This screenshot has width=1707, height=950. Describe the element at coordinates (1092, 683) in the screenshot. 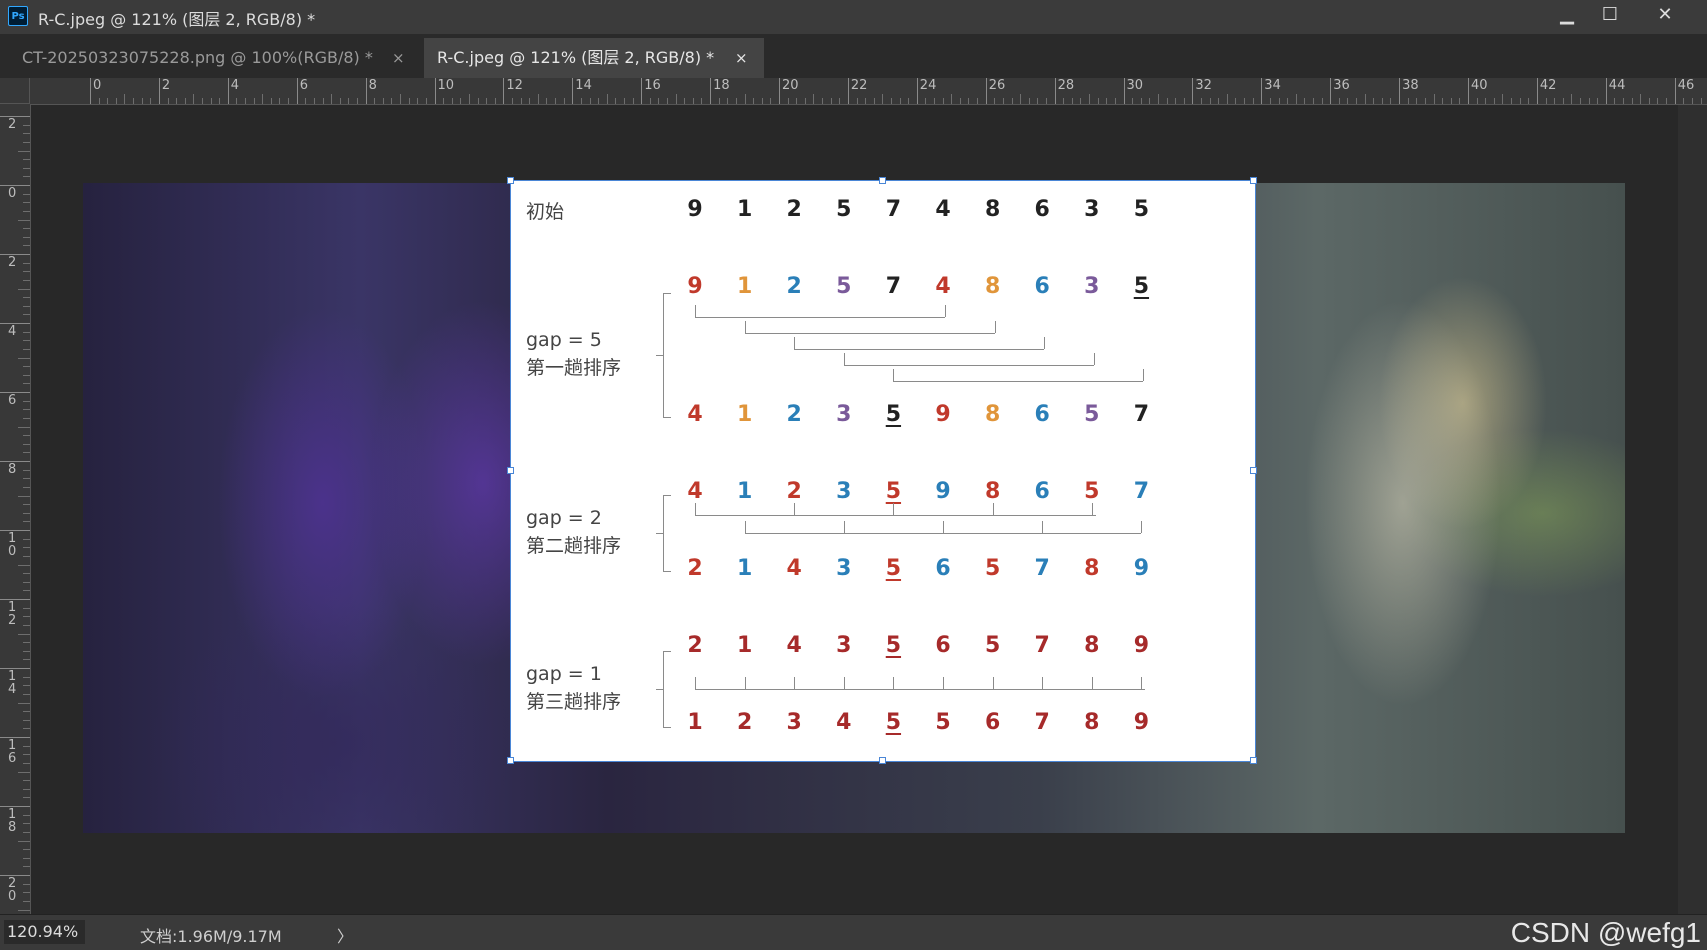

I see `gap1-connector` at that location.